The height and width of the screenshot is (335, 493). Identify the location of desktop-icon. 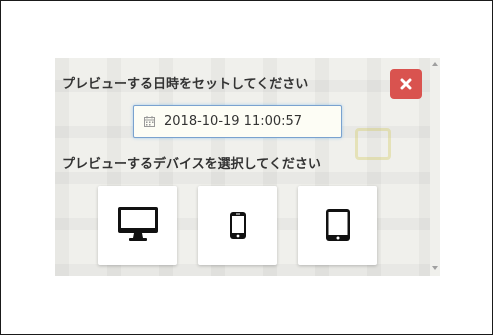
(138, 224).